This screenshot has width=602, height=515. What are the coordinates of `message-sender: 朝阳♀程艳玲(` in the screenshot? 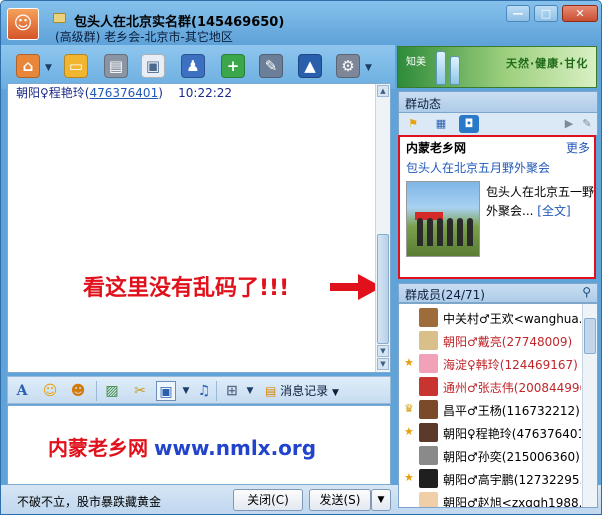 It's located at (53, 93).